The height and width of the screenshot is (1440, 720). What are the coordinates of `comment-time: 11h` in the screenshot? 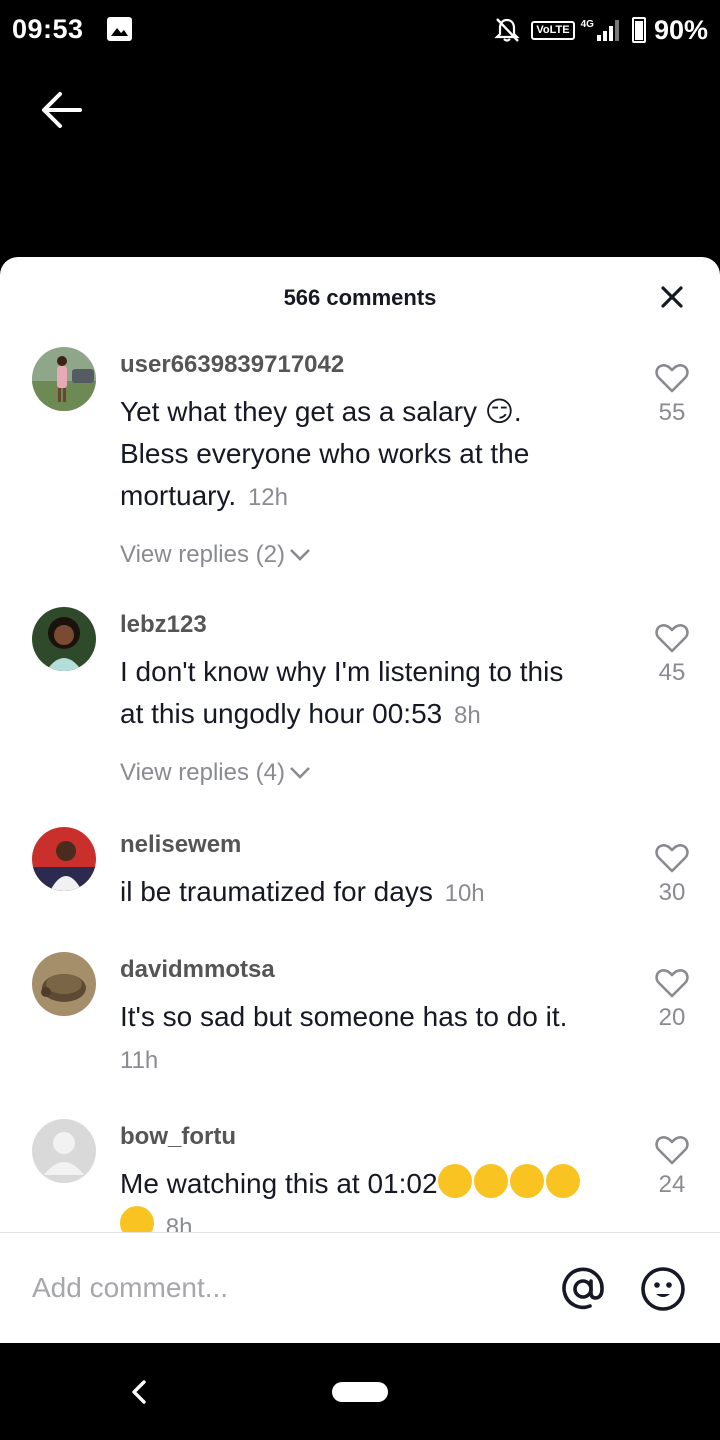 It's located at (139, 1060).